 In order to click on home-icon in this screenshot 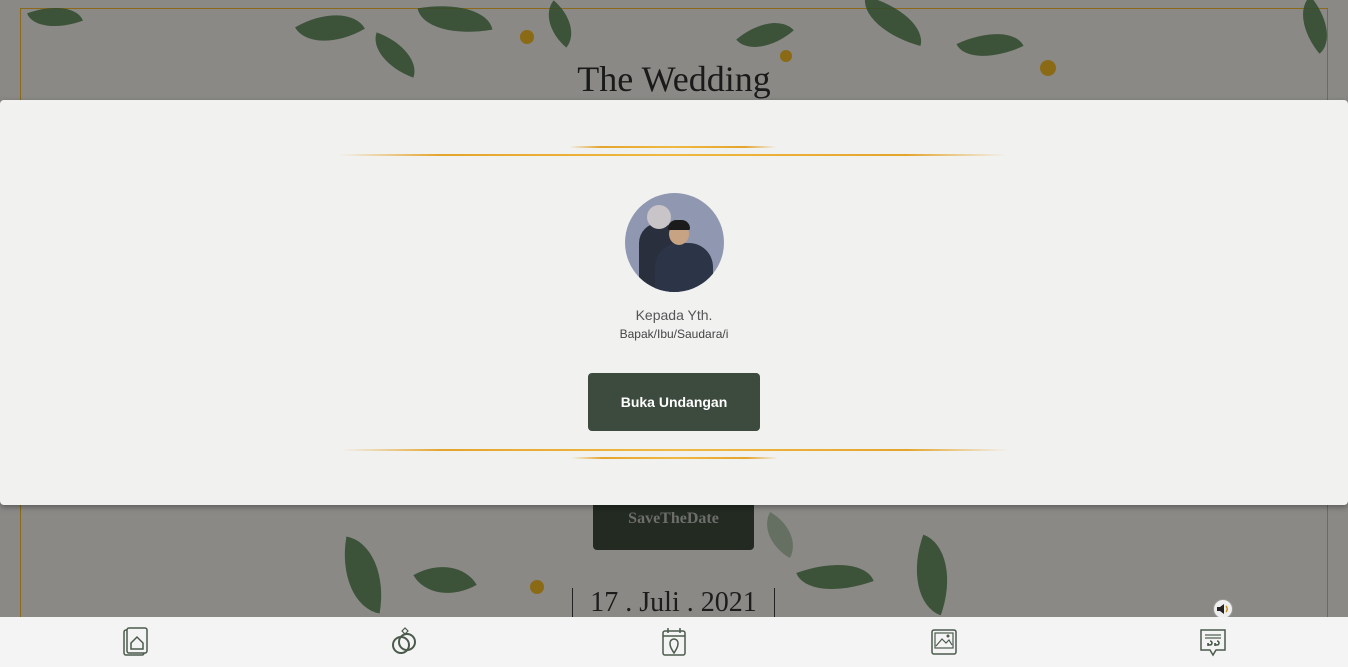, I will do `click(135, 641)`.